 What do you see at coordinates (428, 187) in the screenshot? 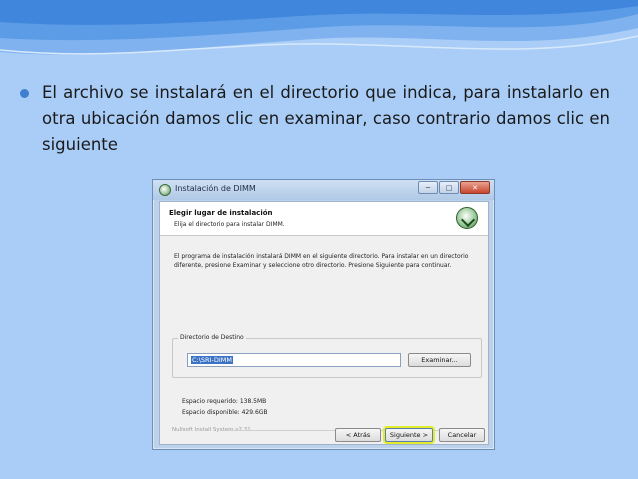
I see `minimize-button: ─` at bounding box center [428, 187].